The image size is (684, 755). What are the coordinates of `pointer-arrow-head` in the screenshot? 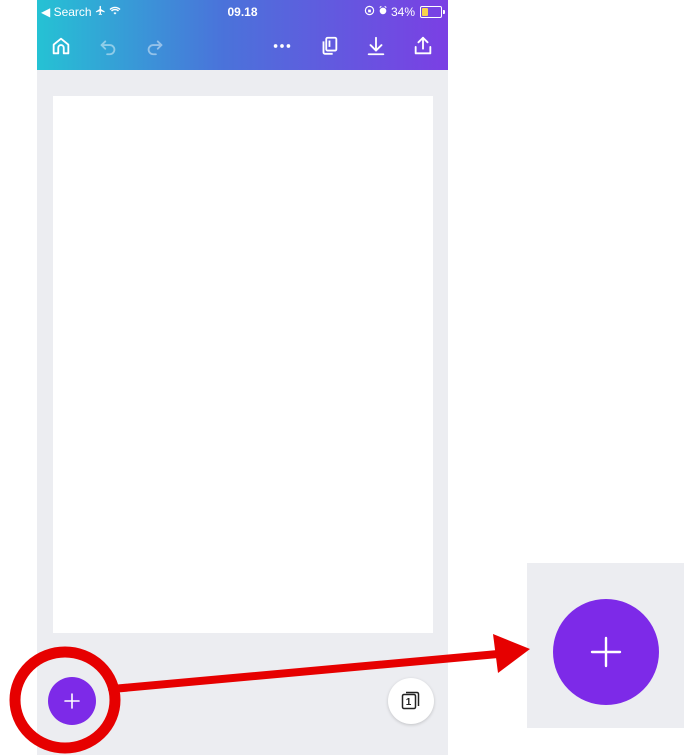 It's located at (511, 653).